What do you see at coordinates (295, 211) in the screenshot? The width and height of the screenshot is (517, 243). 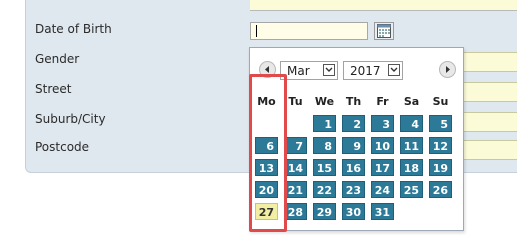 I see `day-cell: 28` at bounding box center [295, 211].